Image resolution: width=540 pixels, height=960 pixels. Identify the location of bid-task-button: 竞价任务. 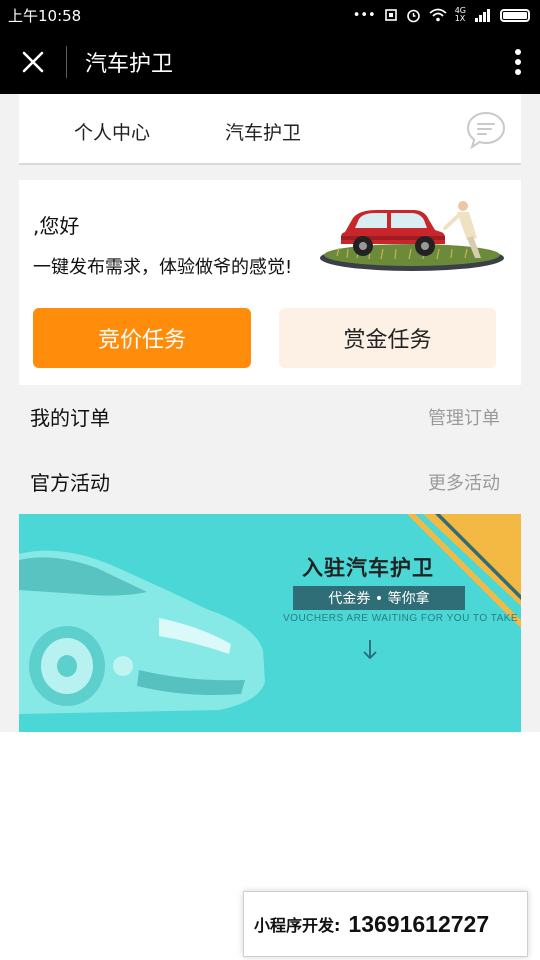
(142, 338).